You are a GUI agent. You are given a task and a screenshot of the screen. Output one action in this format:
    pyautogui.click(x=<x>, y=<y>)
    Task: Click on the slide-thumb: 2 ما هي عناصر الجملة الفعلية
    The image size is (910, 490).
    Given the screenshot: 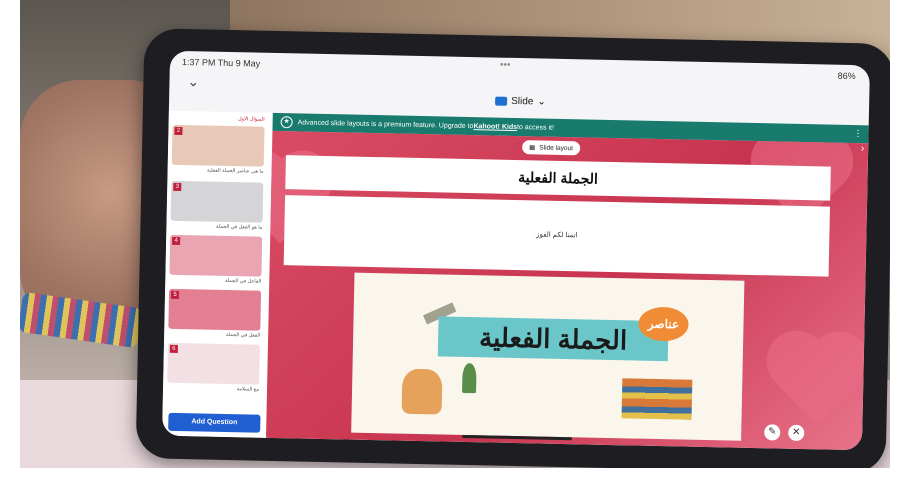 What is the action you would take?
    pyautogui.click(x=218, y=149)
    